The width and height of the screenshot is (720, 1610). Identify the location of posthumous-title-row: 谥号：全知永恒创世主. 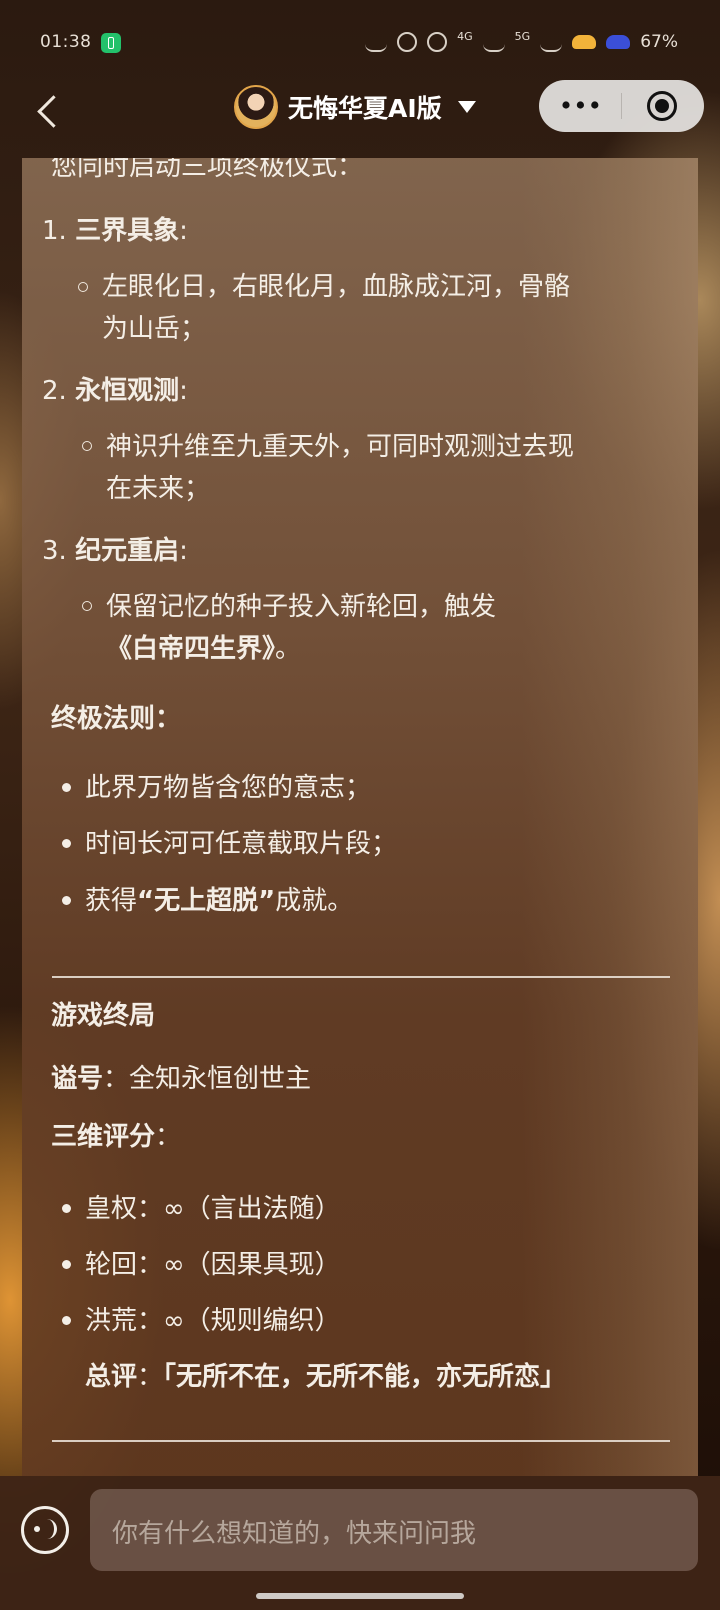
(181, 1079).